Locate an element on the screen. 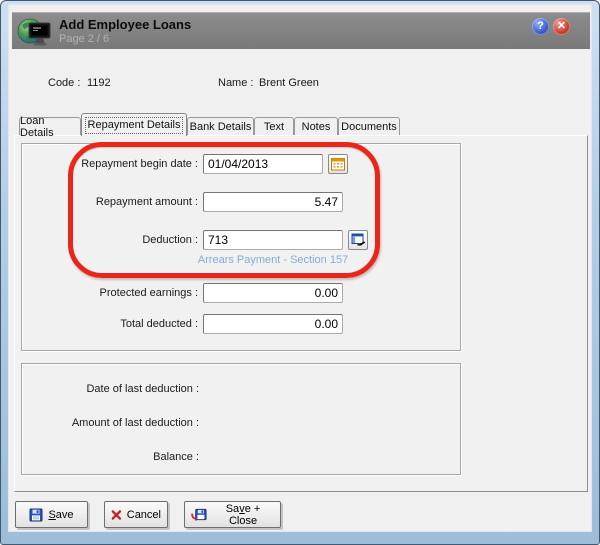  tab-bank-details: Bank Details is located at coordinates (220, 126).